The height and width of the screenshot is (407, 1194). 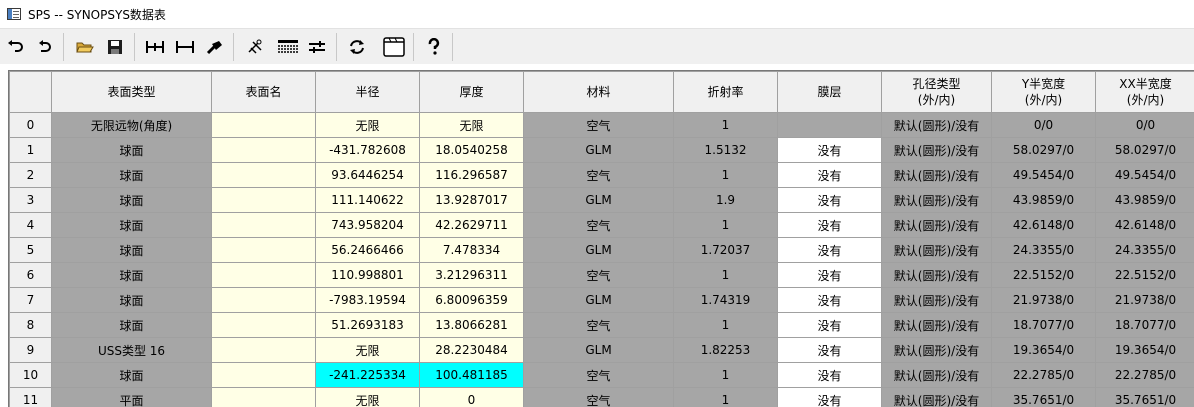 What do you see at coordinates (131, 125) in the screenshot?
I see `surface-type-cell: 无限远物(角度)` at bounding box center [131, 125].